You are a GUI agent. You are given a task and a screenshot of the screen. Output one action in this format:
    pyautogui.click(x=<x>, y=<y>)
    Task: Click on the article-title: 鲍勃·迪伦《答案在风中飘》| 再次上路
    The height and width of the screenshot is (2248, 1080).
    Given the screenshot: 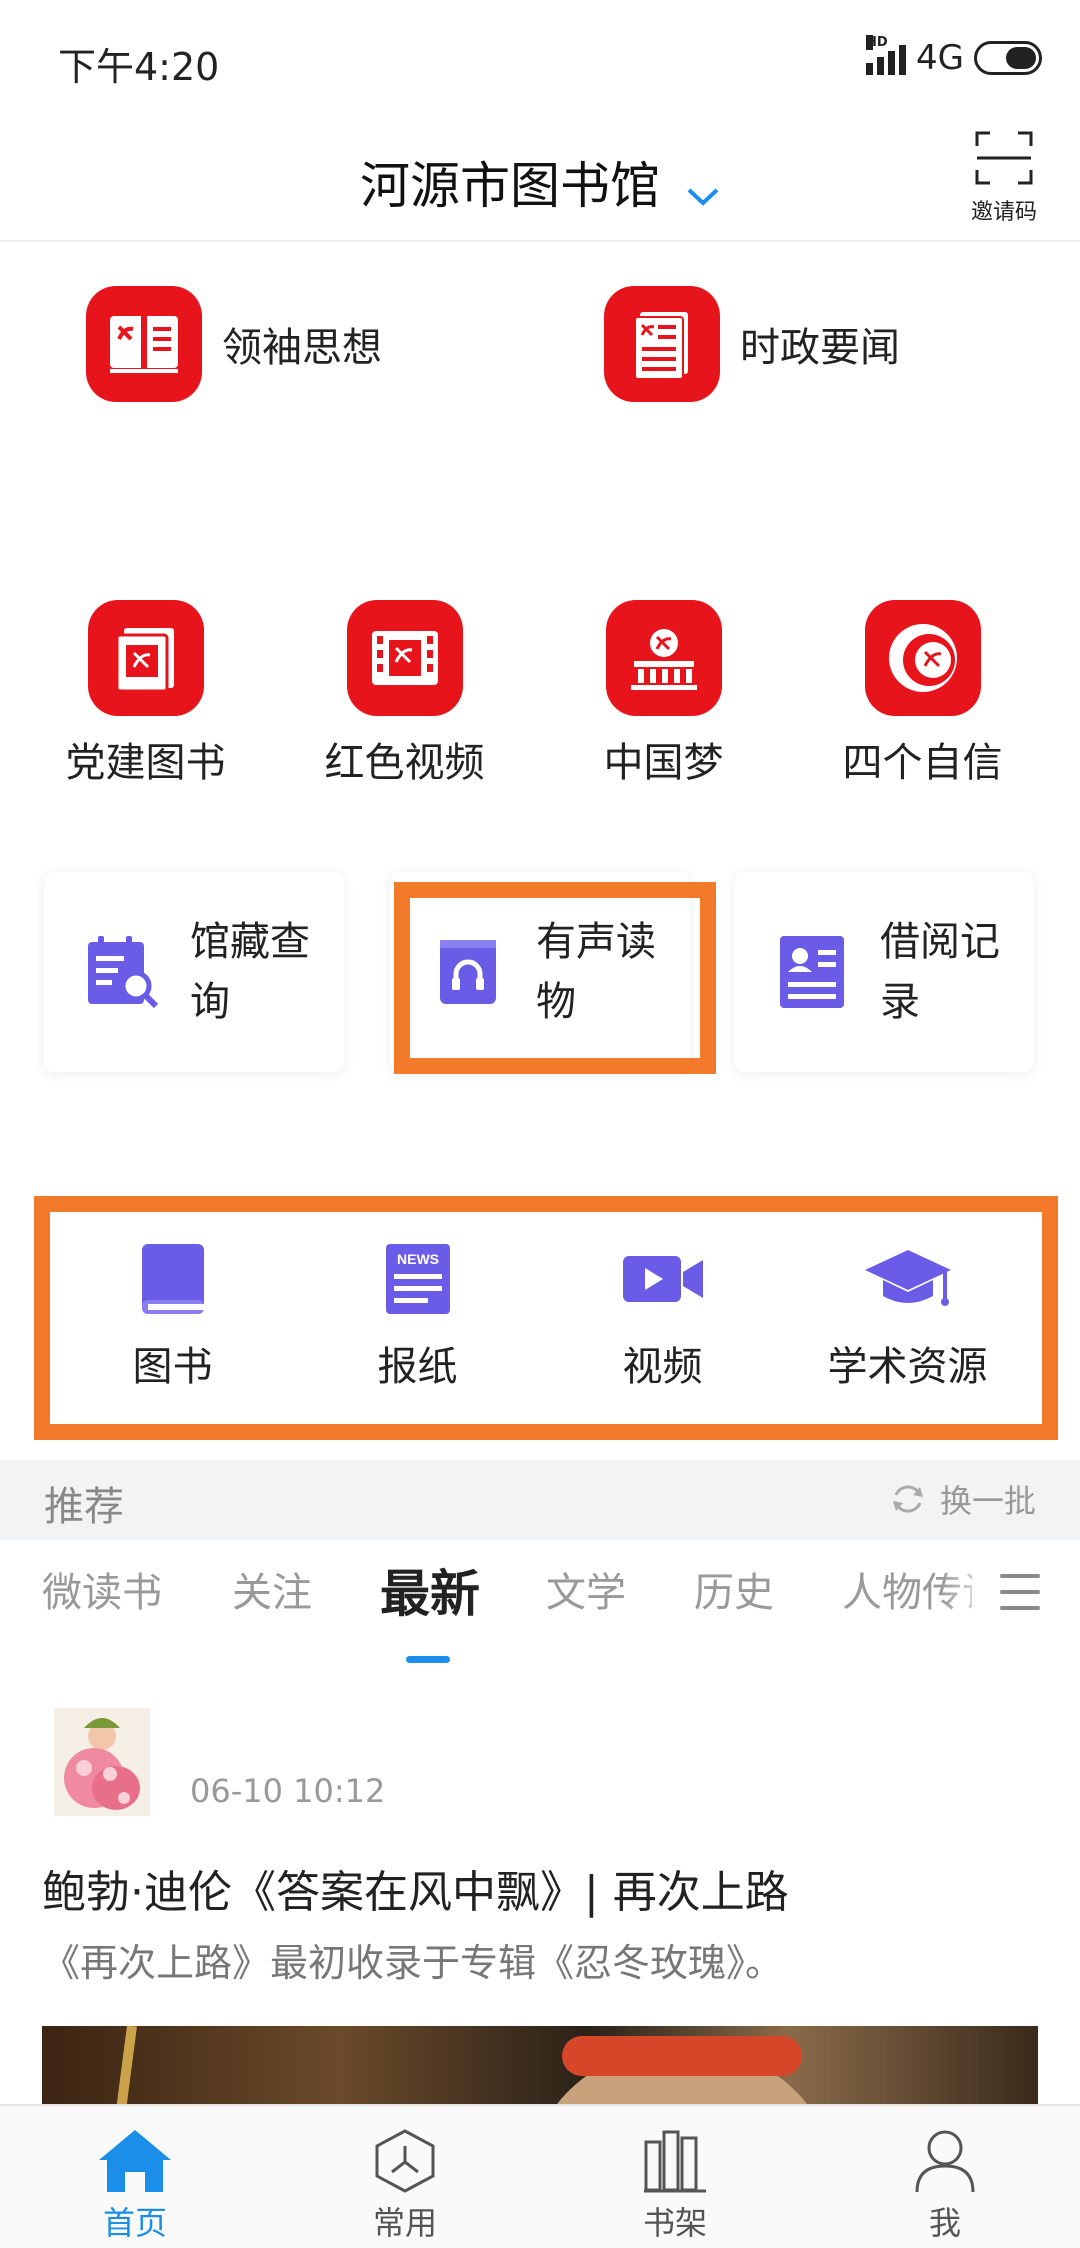 What is the action you would take?
    pyautogui.click(x=415, y=1888)
    